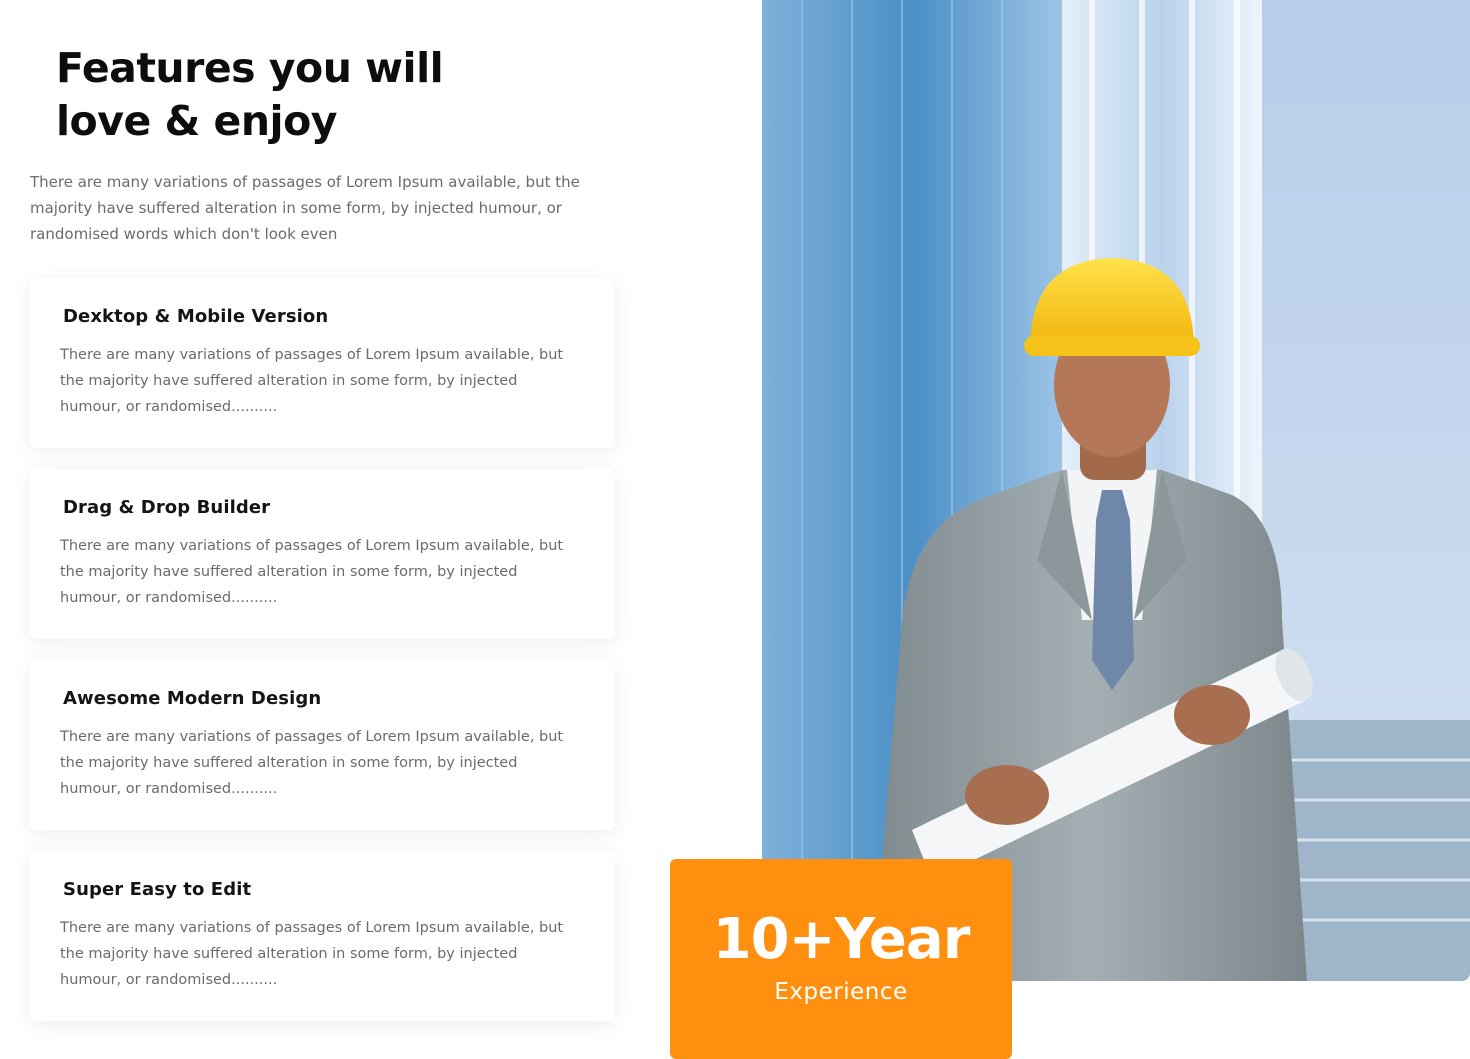 This screenshot has width=1470, height=1059. I want to click on experience-value: 10+Year, so click(841, 939).